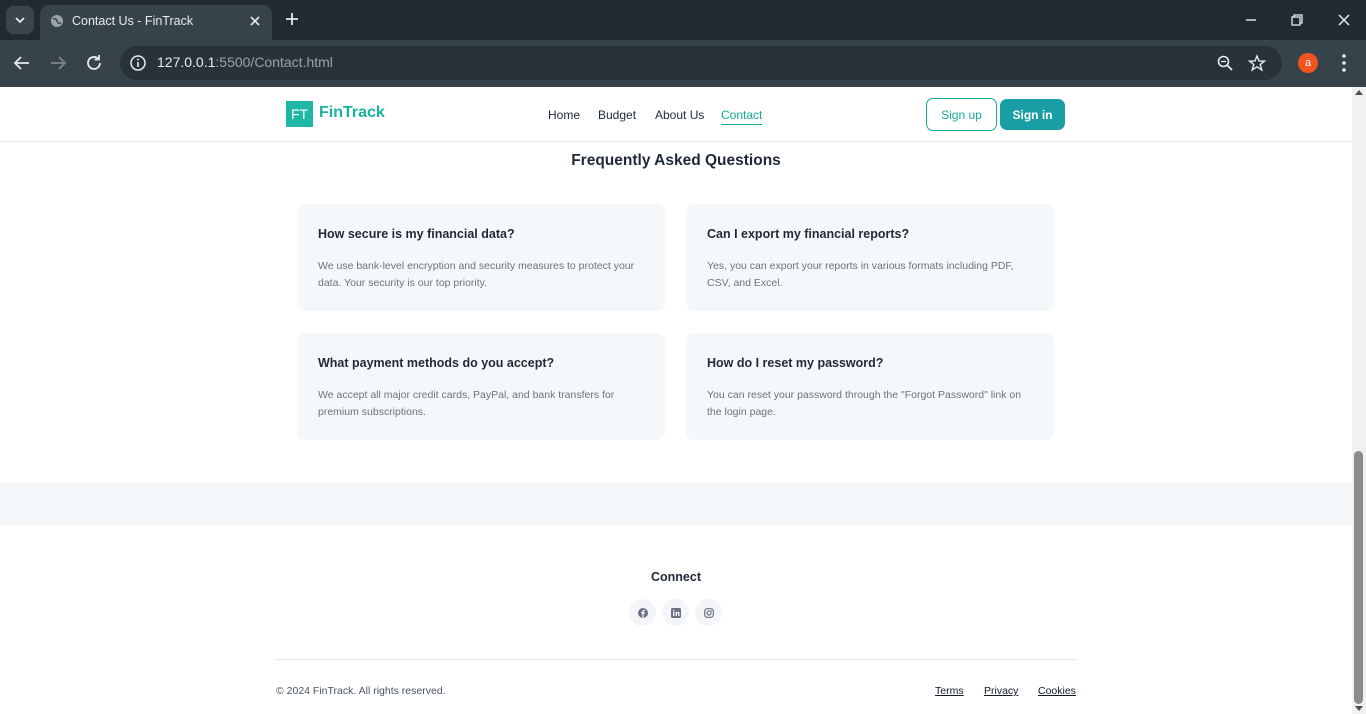  What do you see at coordinates (1344, 20) in the screenshot?
I see `window-close-icon` at bounding box center [1344, 20].